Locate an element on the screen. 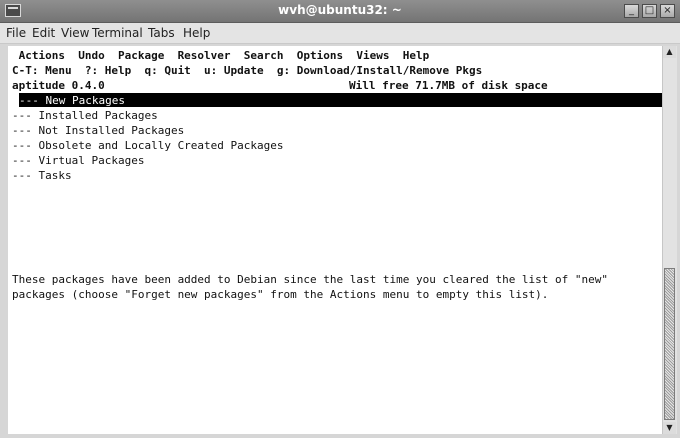 This screenshot has width=680, height=438. menu-edit: Edit is located at coordinates (43, 33).